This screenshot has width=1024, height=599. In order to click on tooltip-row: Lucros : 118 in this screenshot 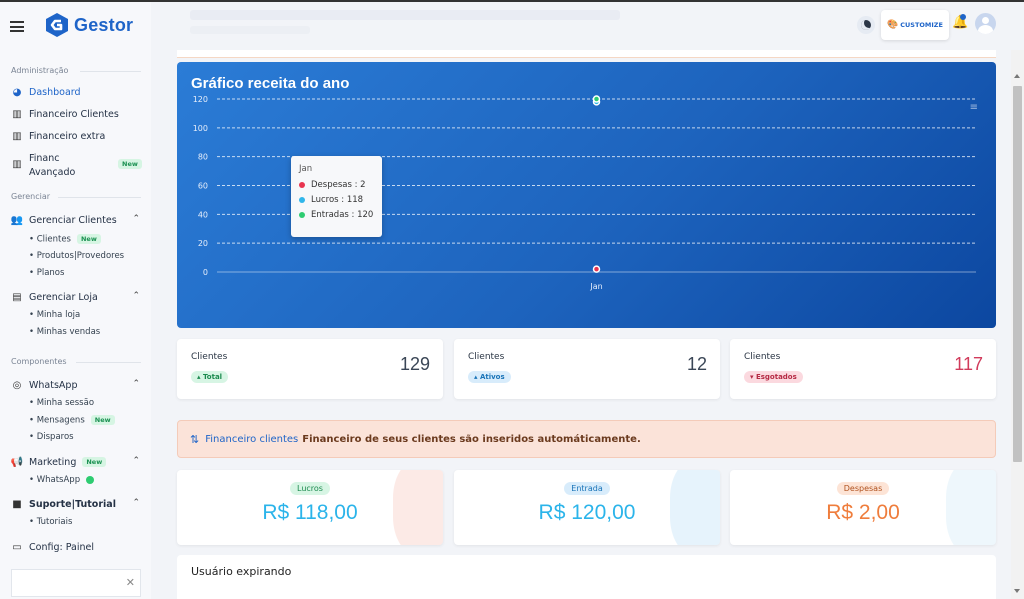, I will do `click(336, 200)`.